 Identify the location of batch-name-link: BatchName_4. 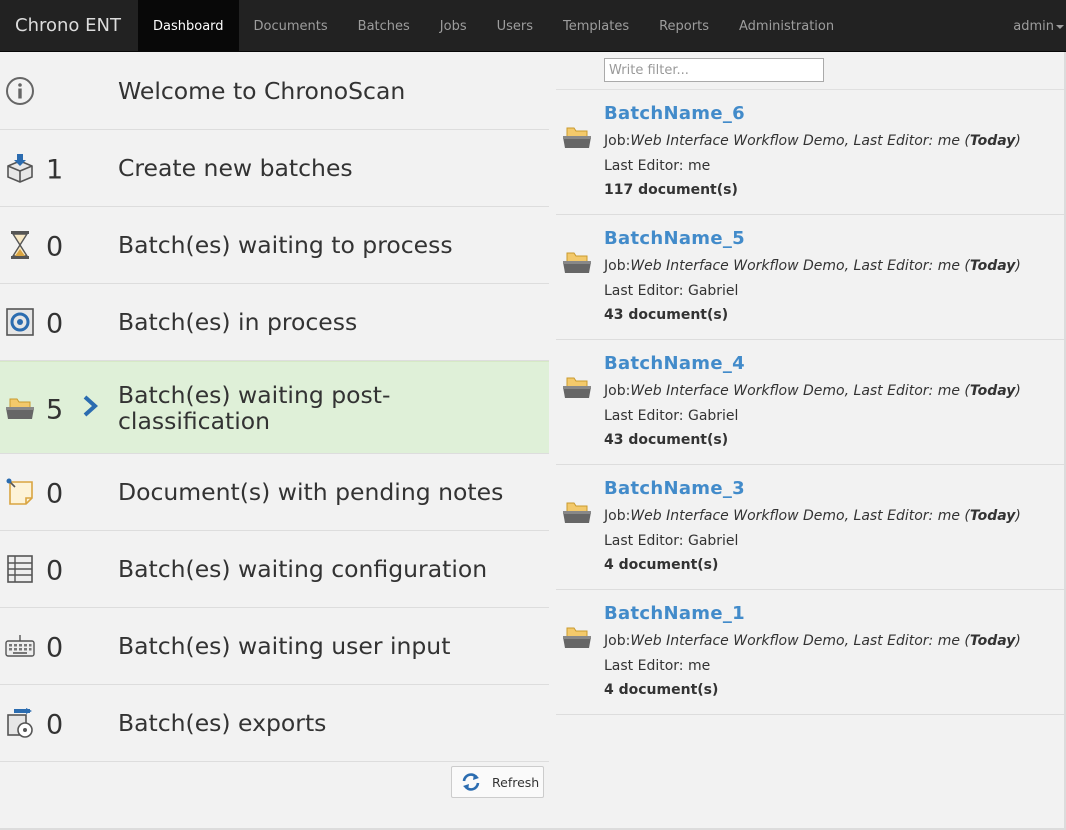
(674, 363).